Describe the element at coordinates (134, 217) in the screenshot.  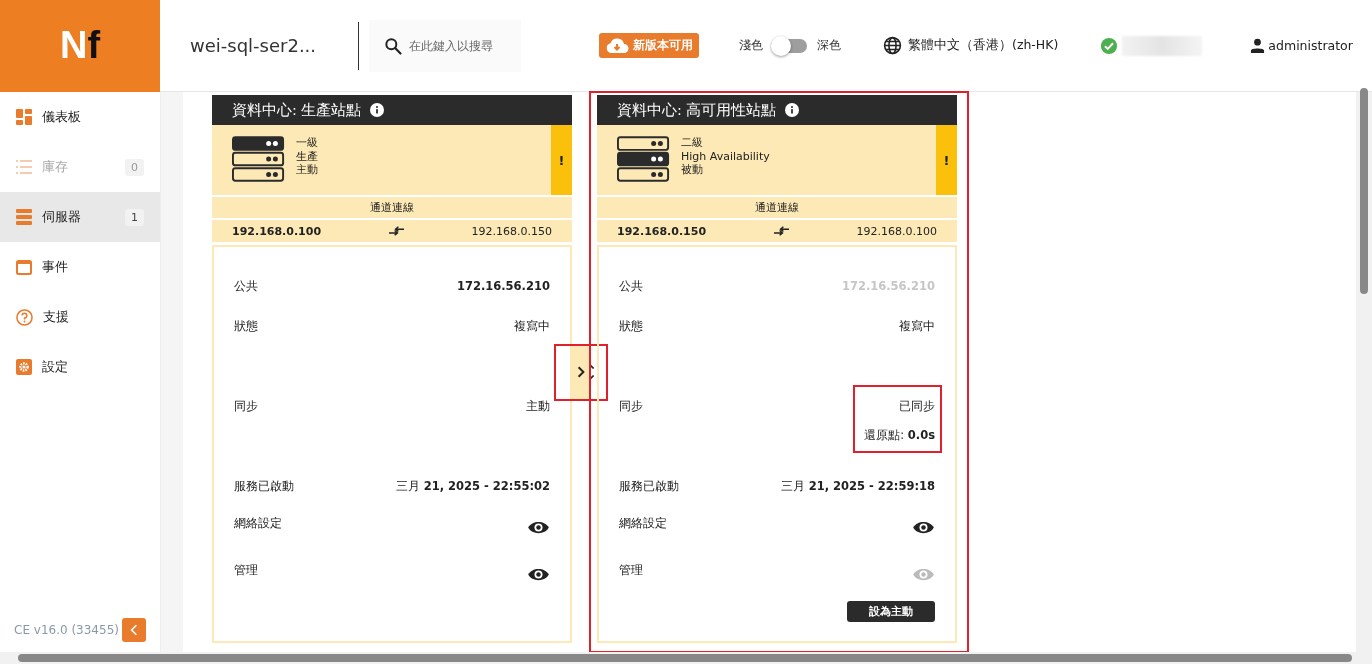
I see `count-badge: 1` at that location.